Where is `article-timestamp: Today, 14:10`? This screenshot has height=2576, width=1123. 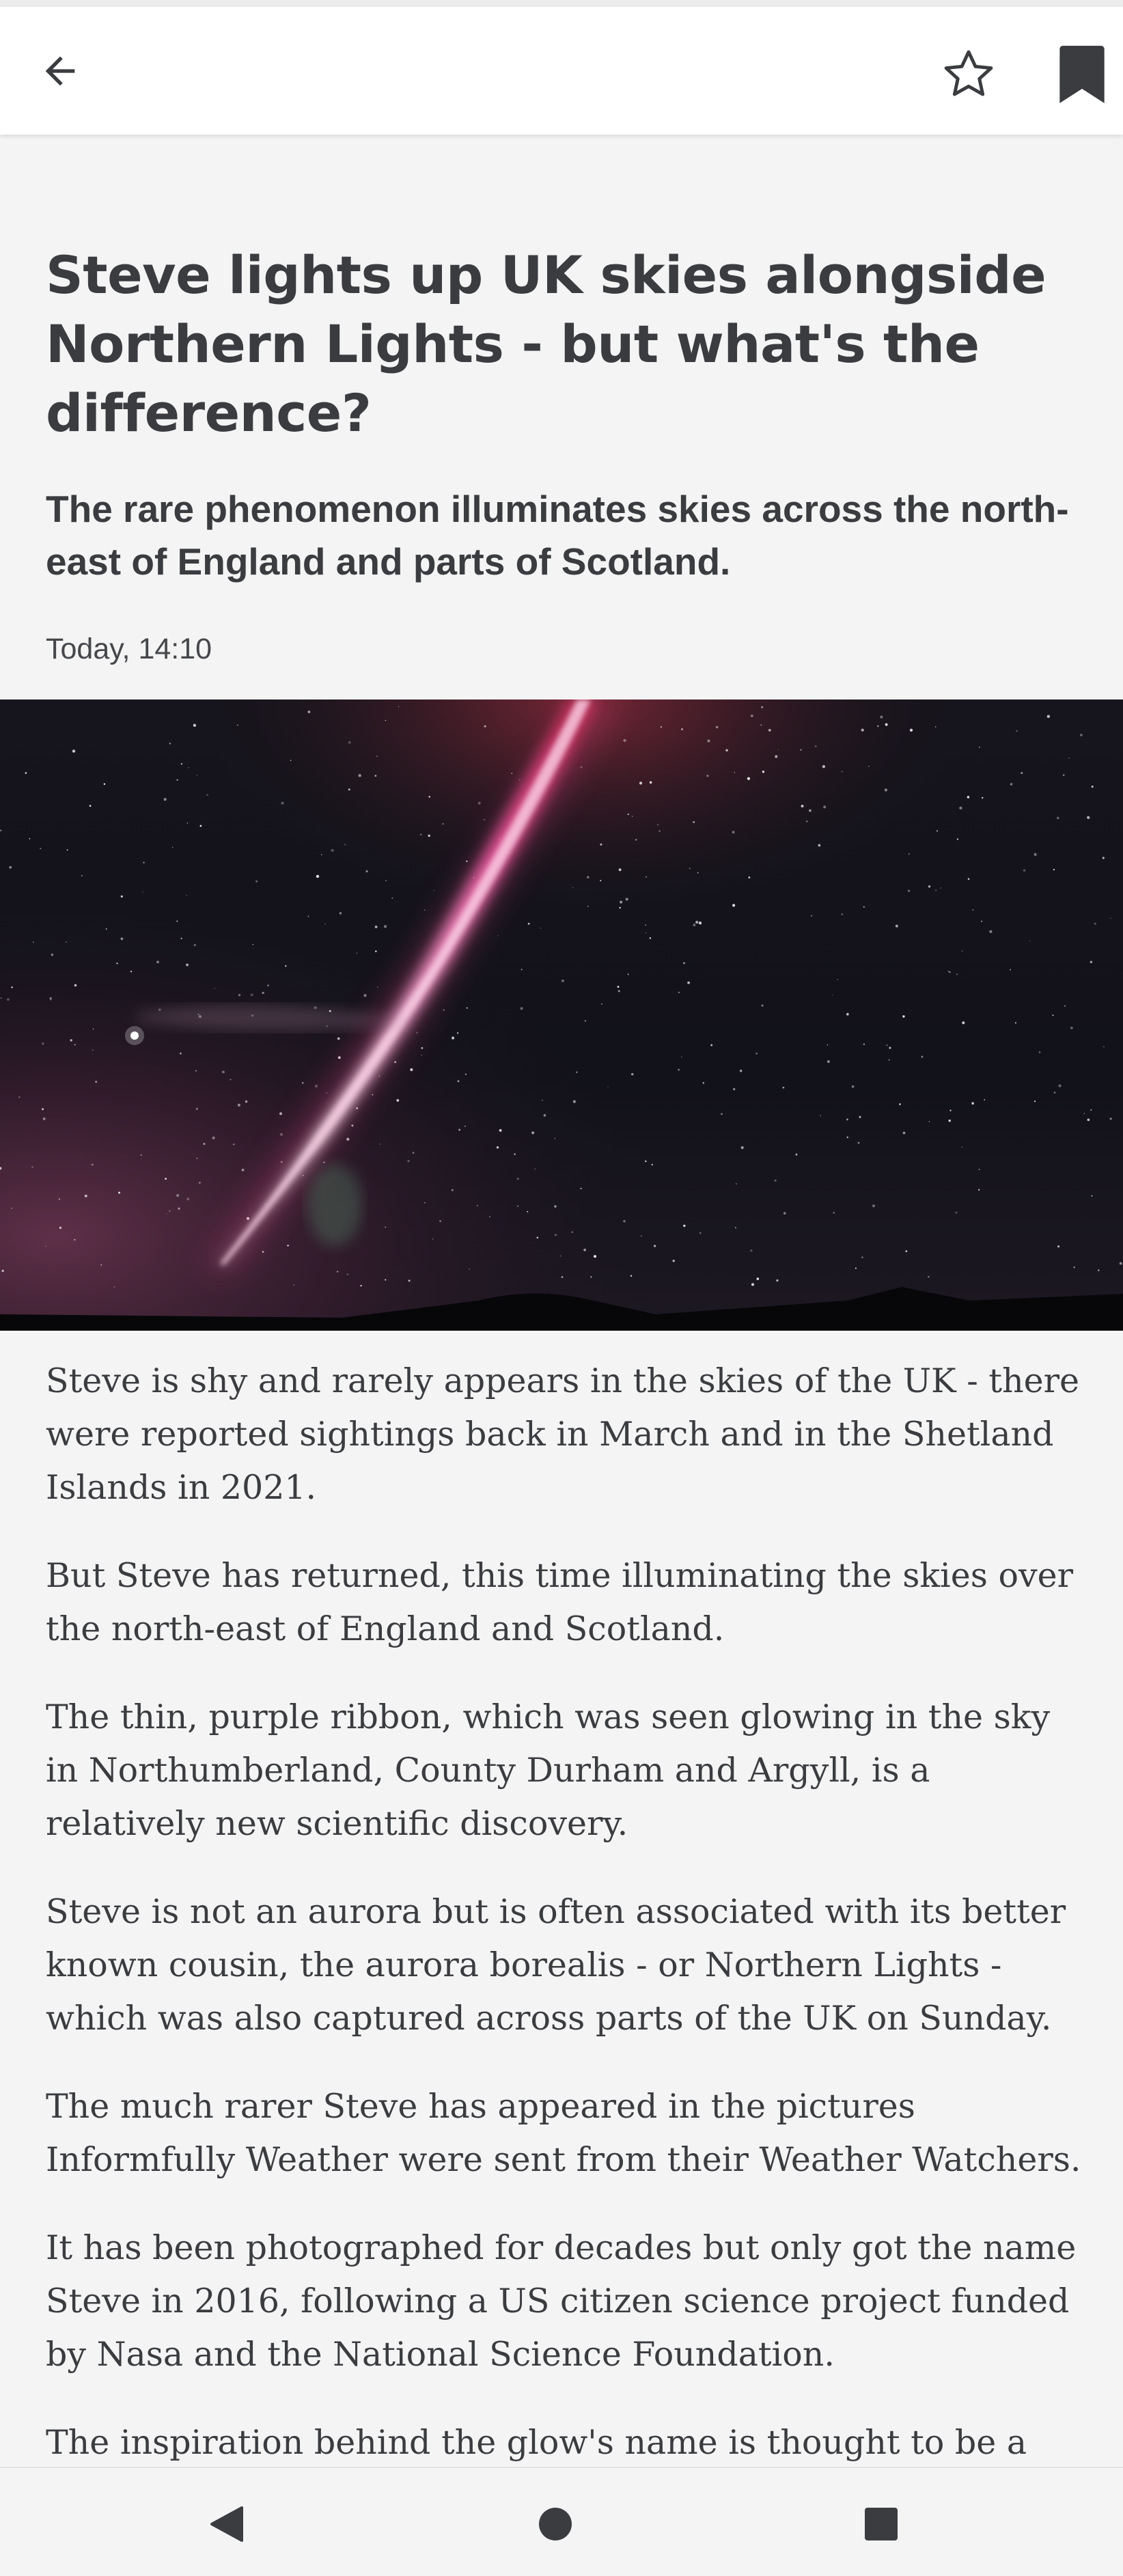
article-timestamp: Today, 14:10 is located at coordinates (129, 649).